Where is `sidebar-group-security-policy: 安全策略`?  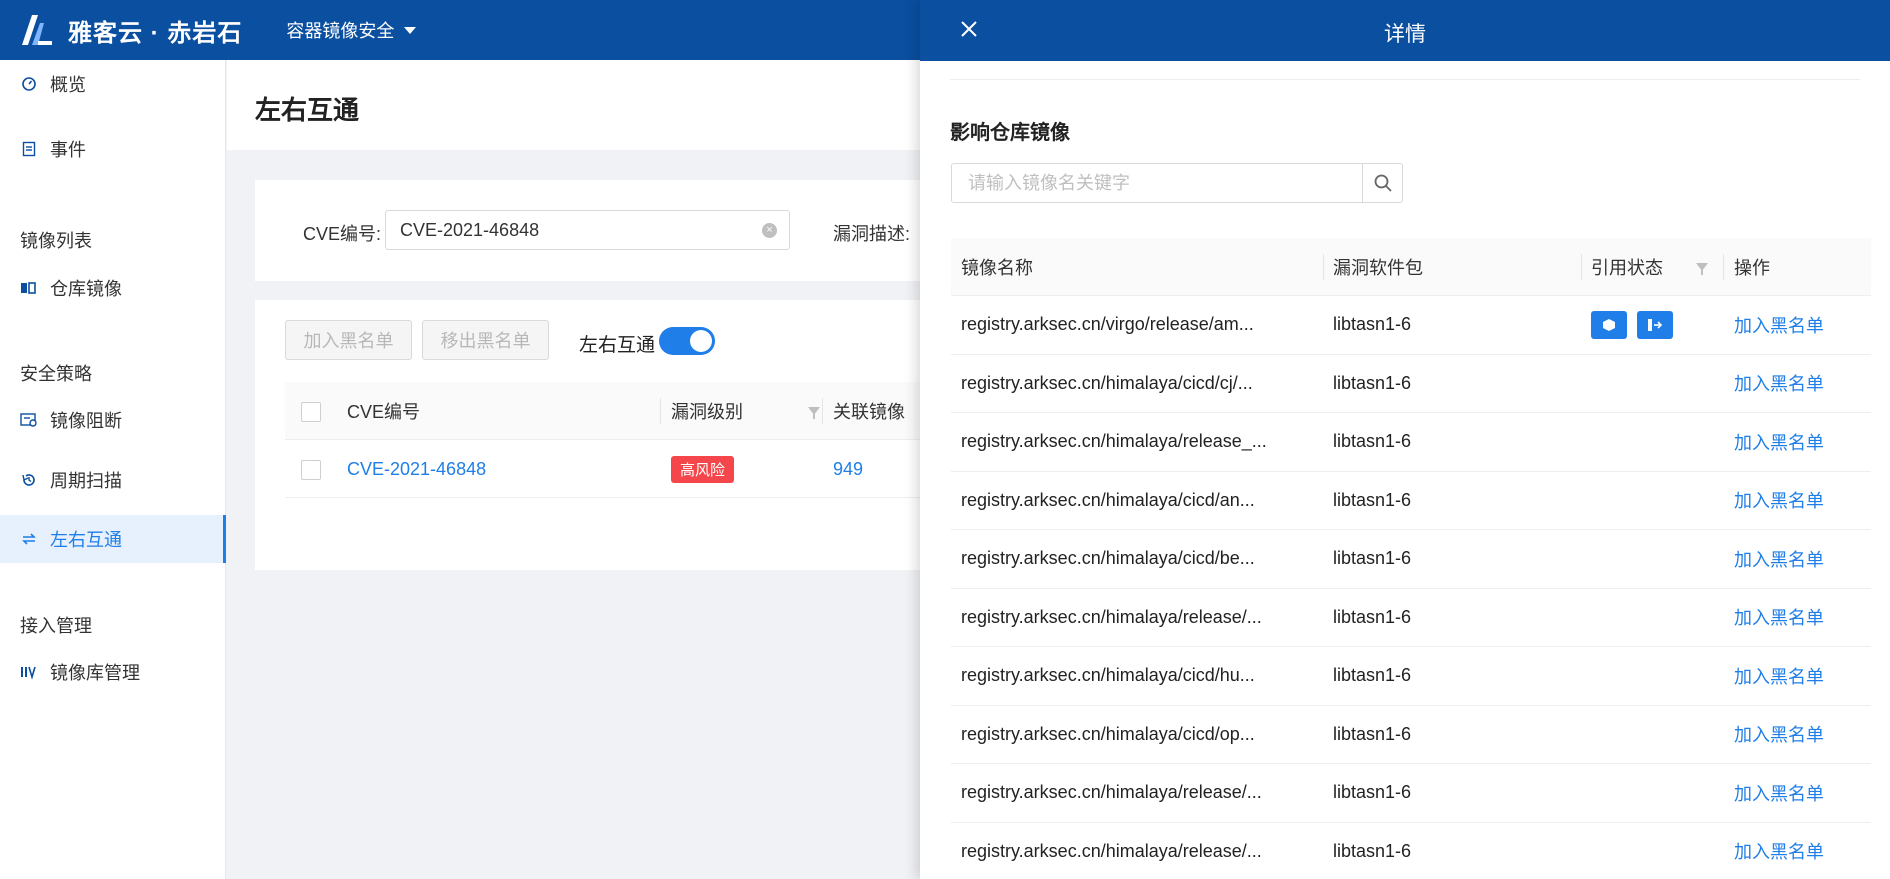
sidebar-group-security-policy: 安全策略 is located at coordinates (56, 374).